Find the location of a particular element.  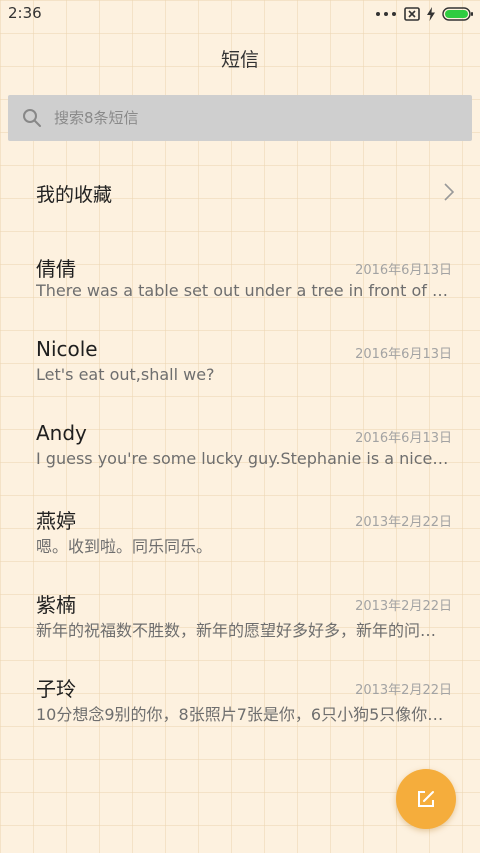

compose-button is located at coordinates (426, 799).